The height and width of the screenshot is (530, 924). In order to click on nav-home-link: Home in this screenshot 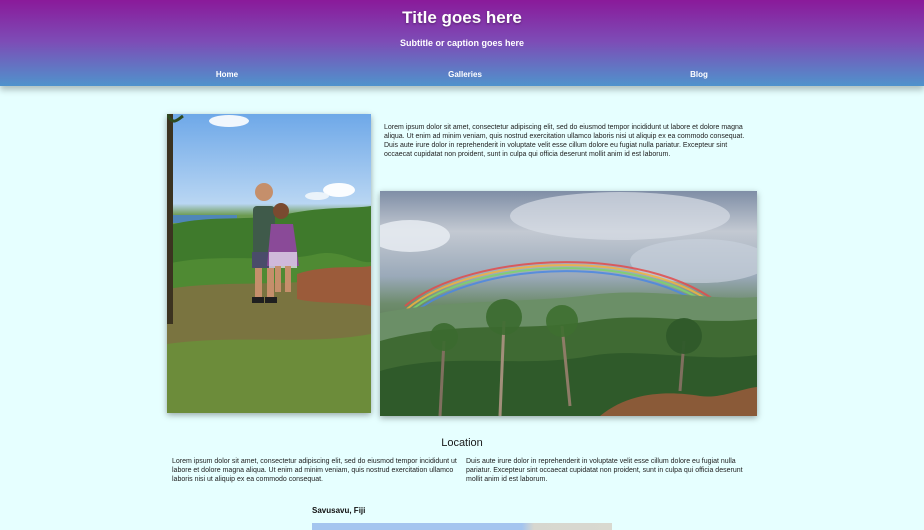, I will do `click(227, 74)`.